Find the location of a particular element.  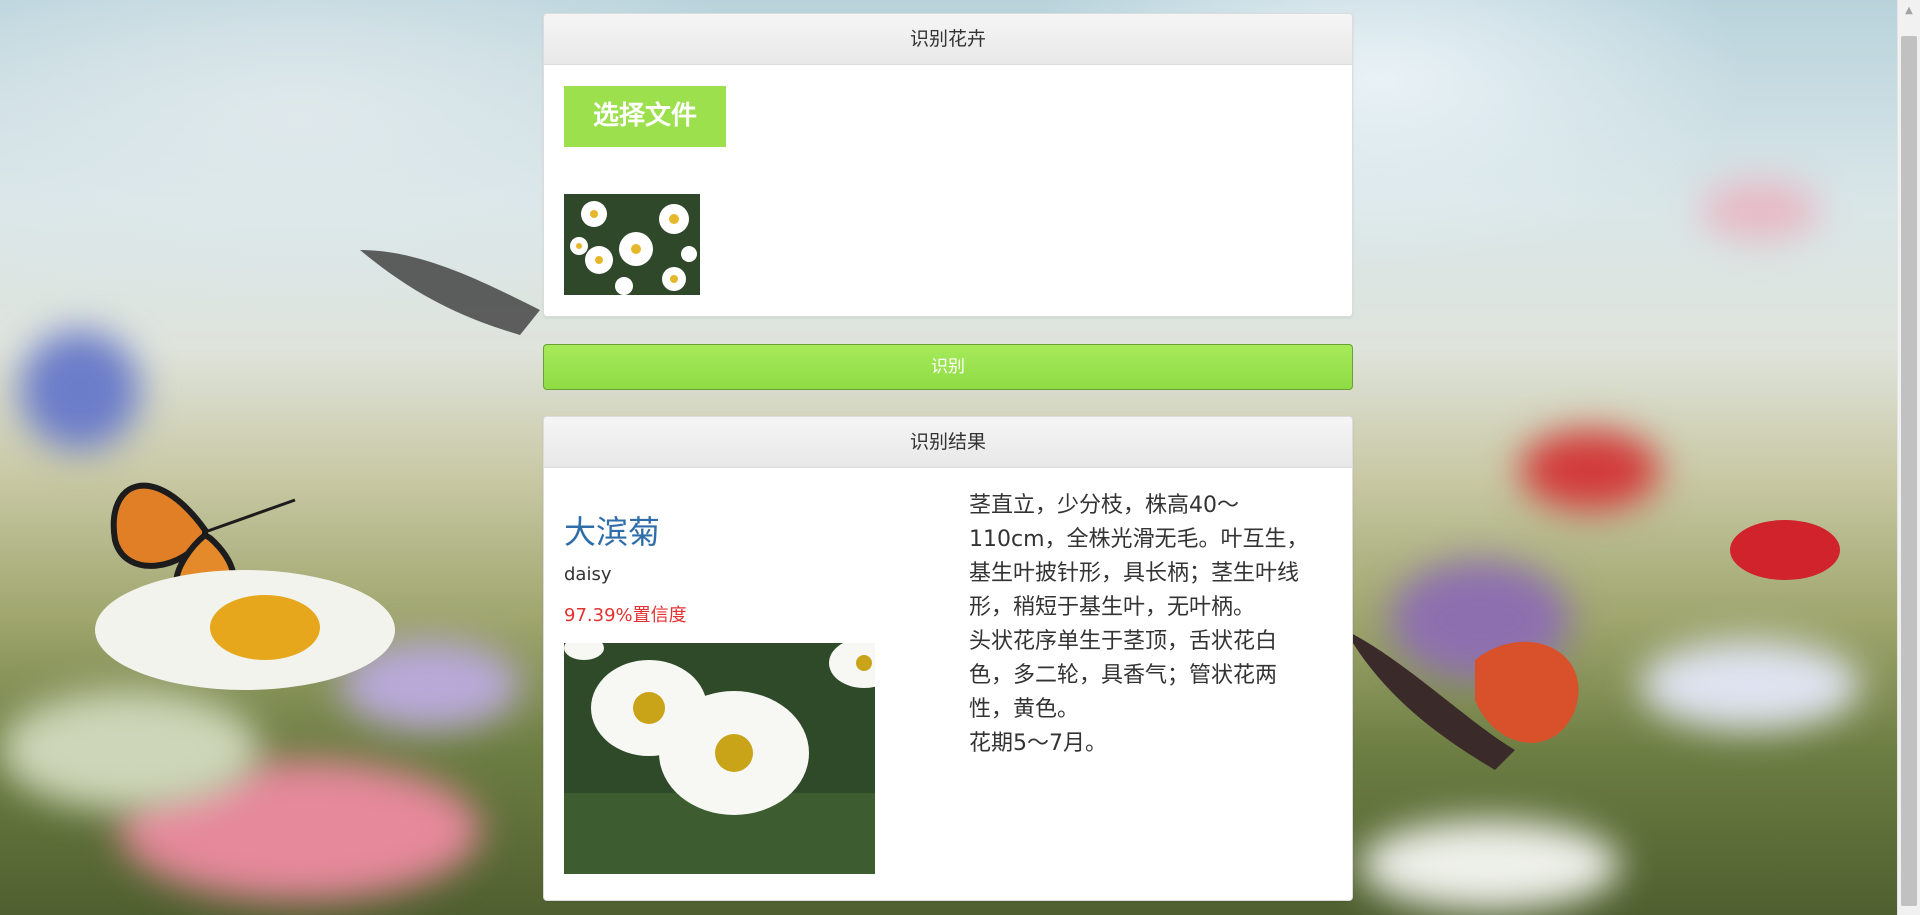

upload-panel-title: 识别花卉 is located at coordinates (948, 39).